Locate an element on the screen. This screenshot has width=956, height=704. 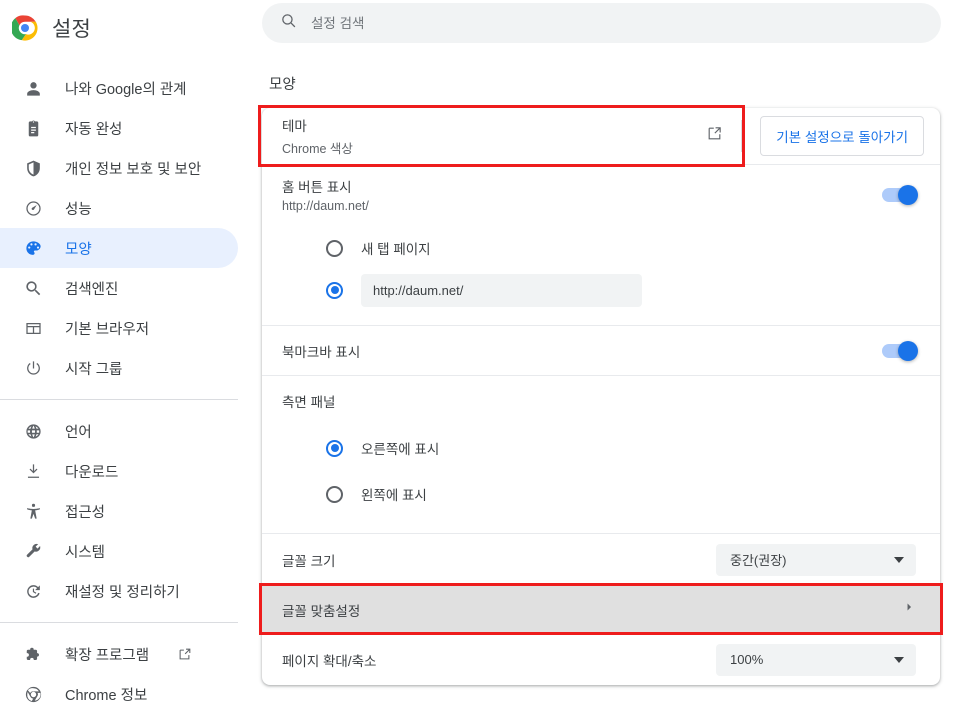
sidebar-item-label: 자동 완성 is located at coordinates (94, 129).